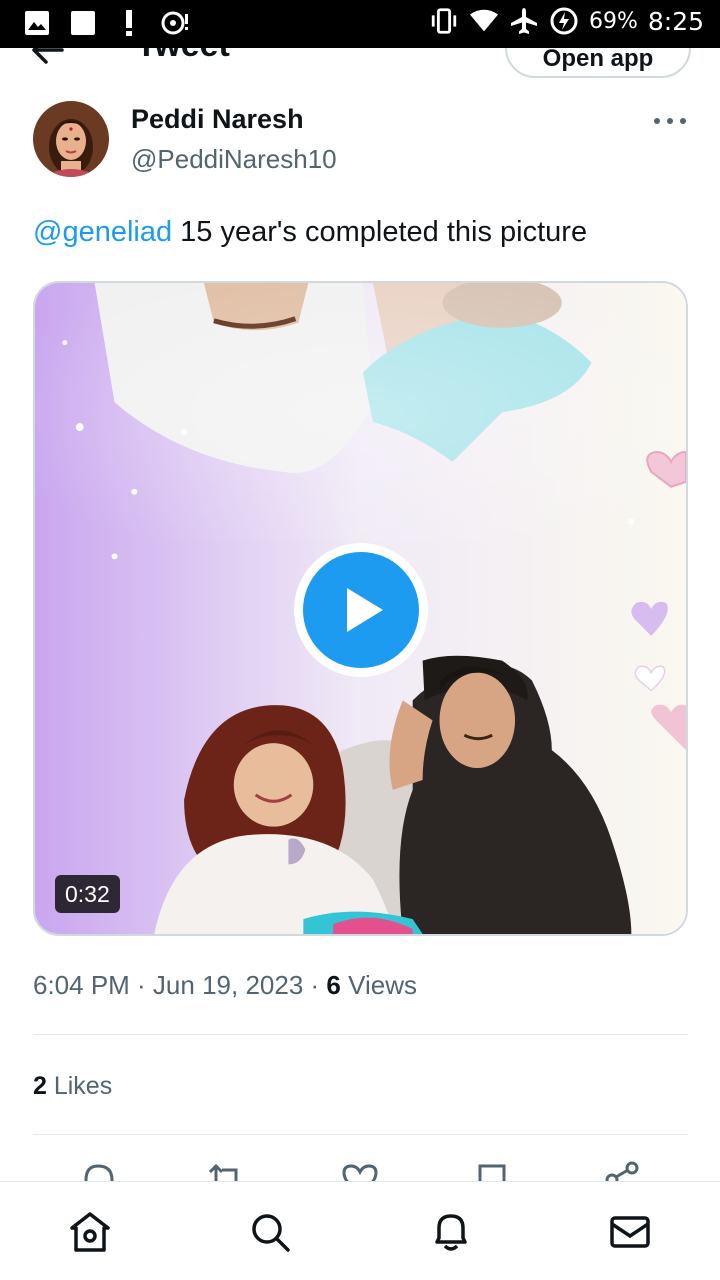  I want to click on retweet-icon, so click(226, 1171).